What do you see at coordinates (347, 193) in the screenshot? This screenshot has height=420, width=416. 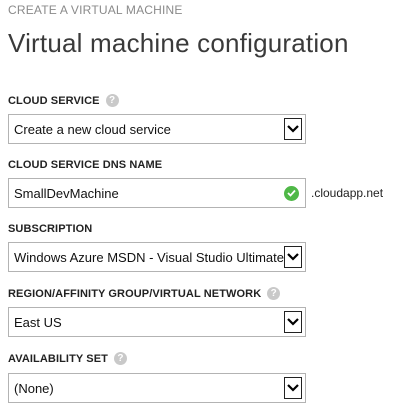 I see `dns-suffix: .cloudapp.net` at bounding box center [347, 193].